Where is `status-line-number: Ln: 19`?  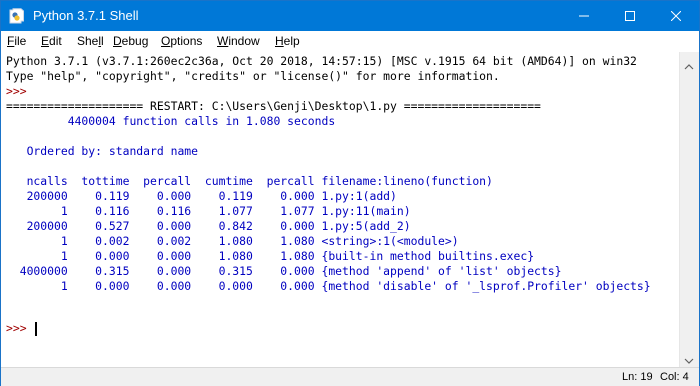 status-line-number: Ln: 19 is located at coordinates (637, 377).